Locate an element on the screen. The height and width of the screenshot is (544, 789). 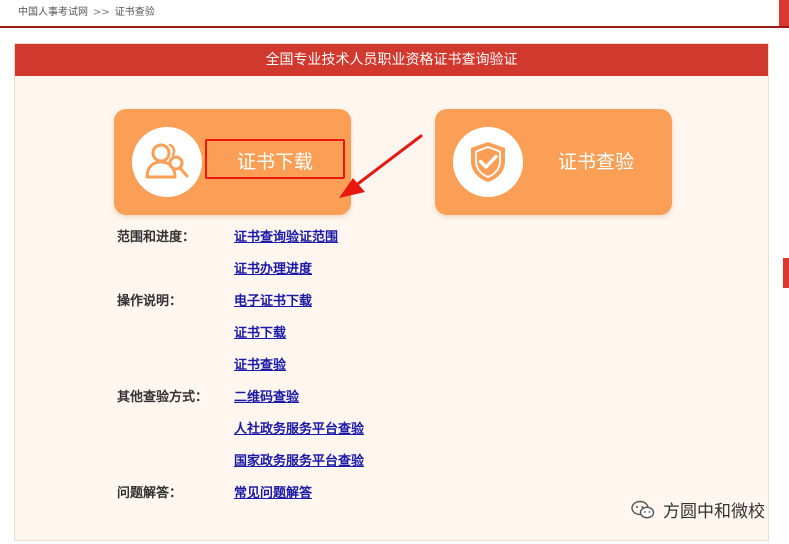
top-bar: 中国人事考试网 >> 证书查验 is located at coordinates (394, 14).